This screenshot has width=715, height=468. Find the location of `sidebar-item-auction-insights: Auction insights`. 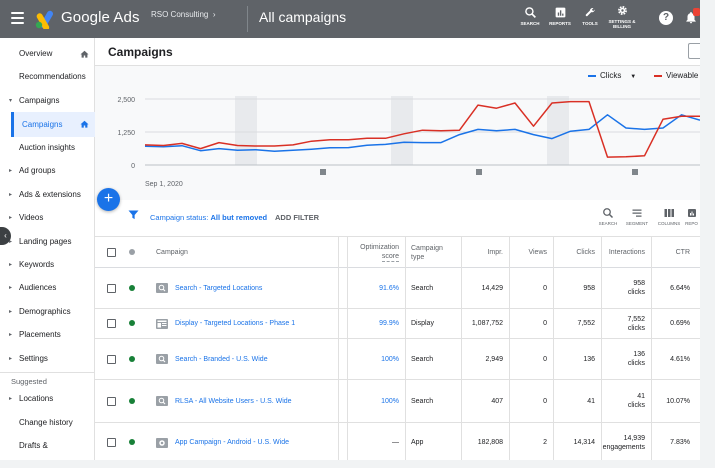

sidebar-item-auction-insights: Auction insights is located at coordinates (47, 148).